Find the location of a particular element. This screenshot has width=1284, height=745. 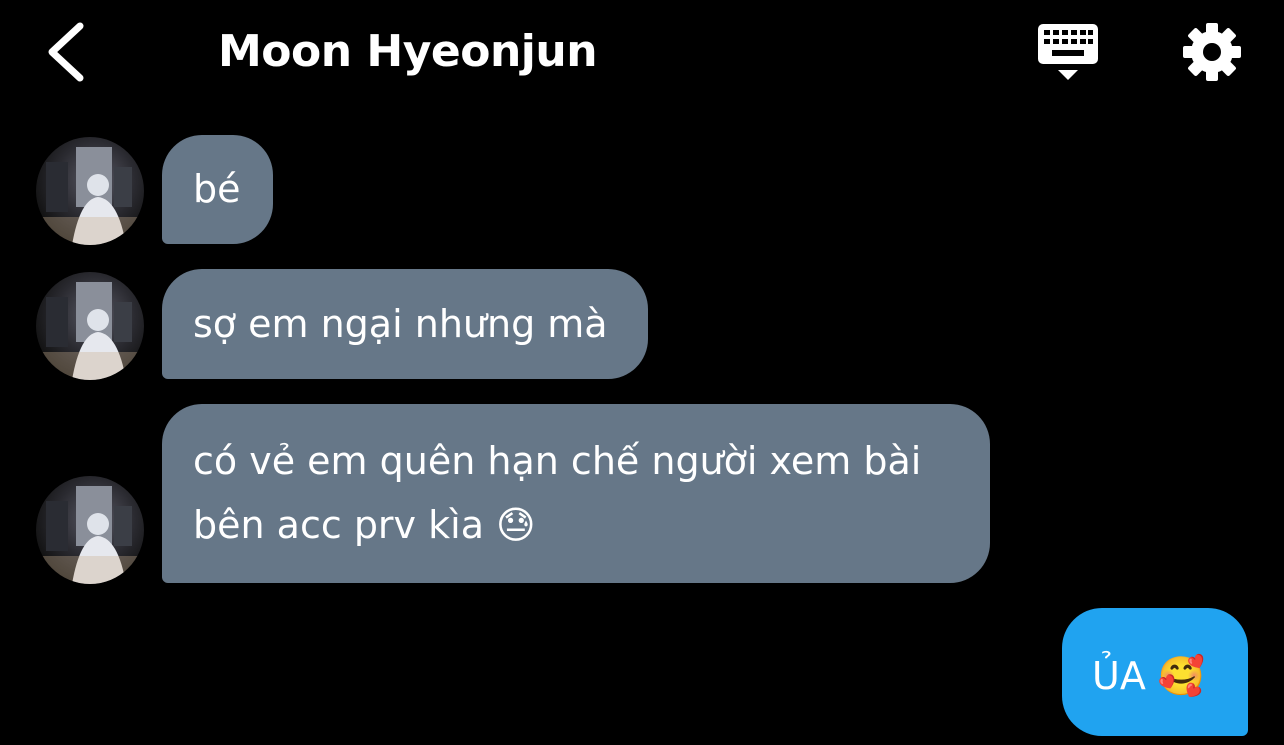

gear-icon is located at coordinates (1212, 52).